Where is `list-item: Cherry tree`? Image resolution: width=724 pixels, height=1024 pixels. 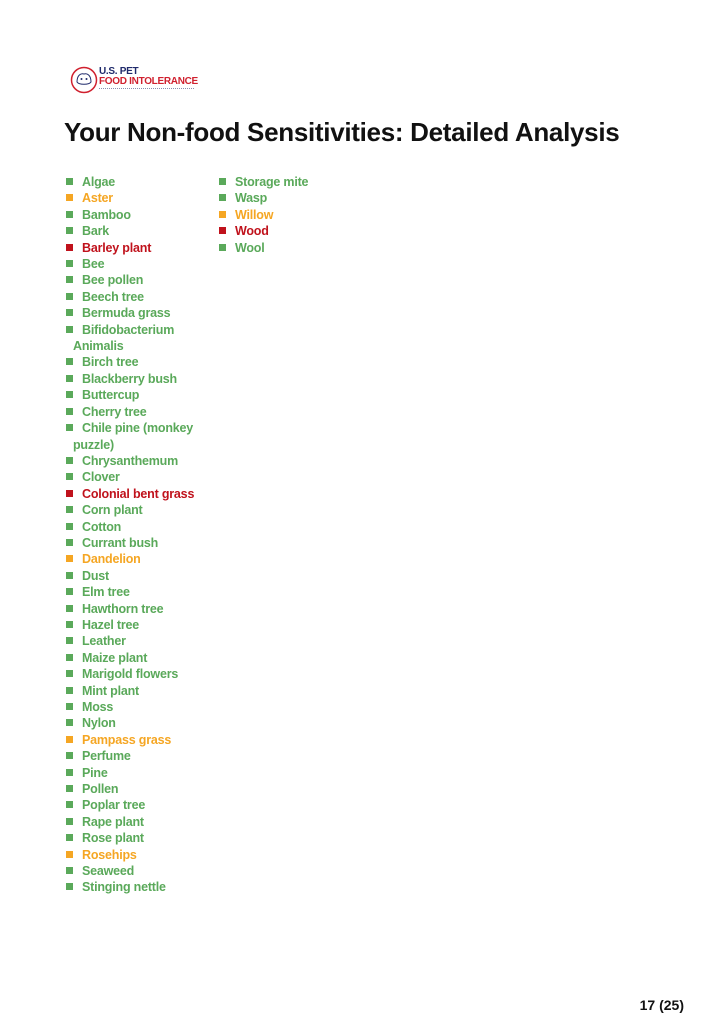 list-item: Cherry tree is located at coordinates (135, 412).